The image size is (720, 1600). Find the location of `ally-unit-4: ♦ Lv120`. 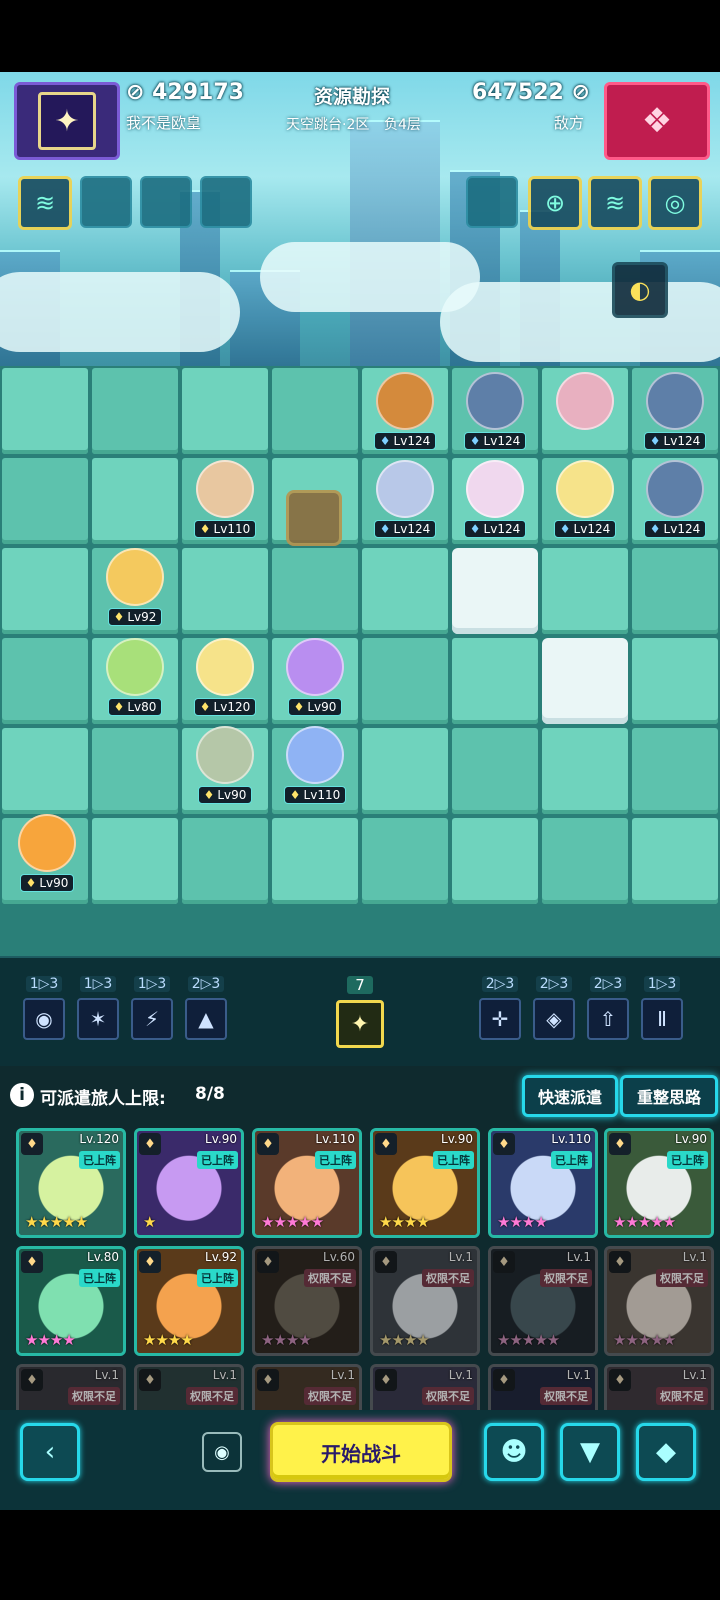

ally-unit-4: ♦ Lv120 is located at coordinates (225, 677).